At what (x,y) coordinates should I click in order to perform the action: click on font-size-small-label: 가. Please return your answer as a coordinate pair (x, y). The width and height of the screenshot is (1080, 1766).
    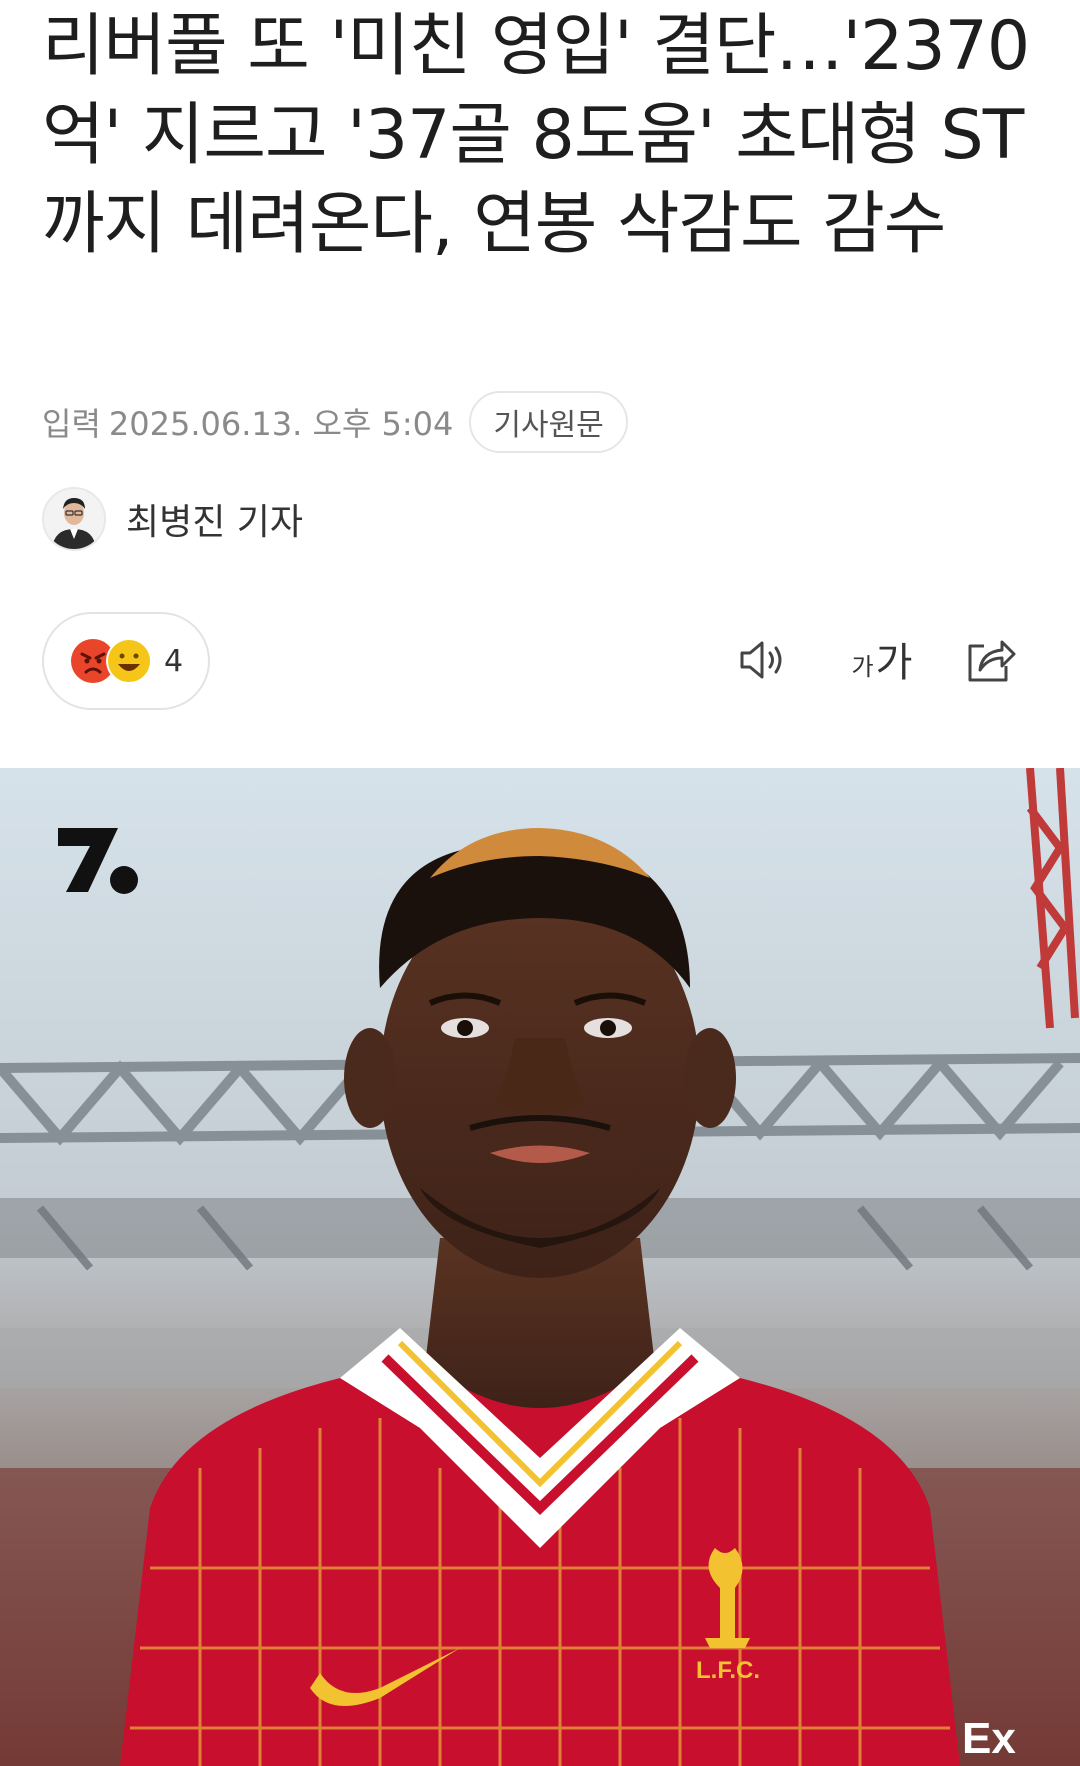
    Looking at the image, I should click on (862, 667).